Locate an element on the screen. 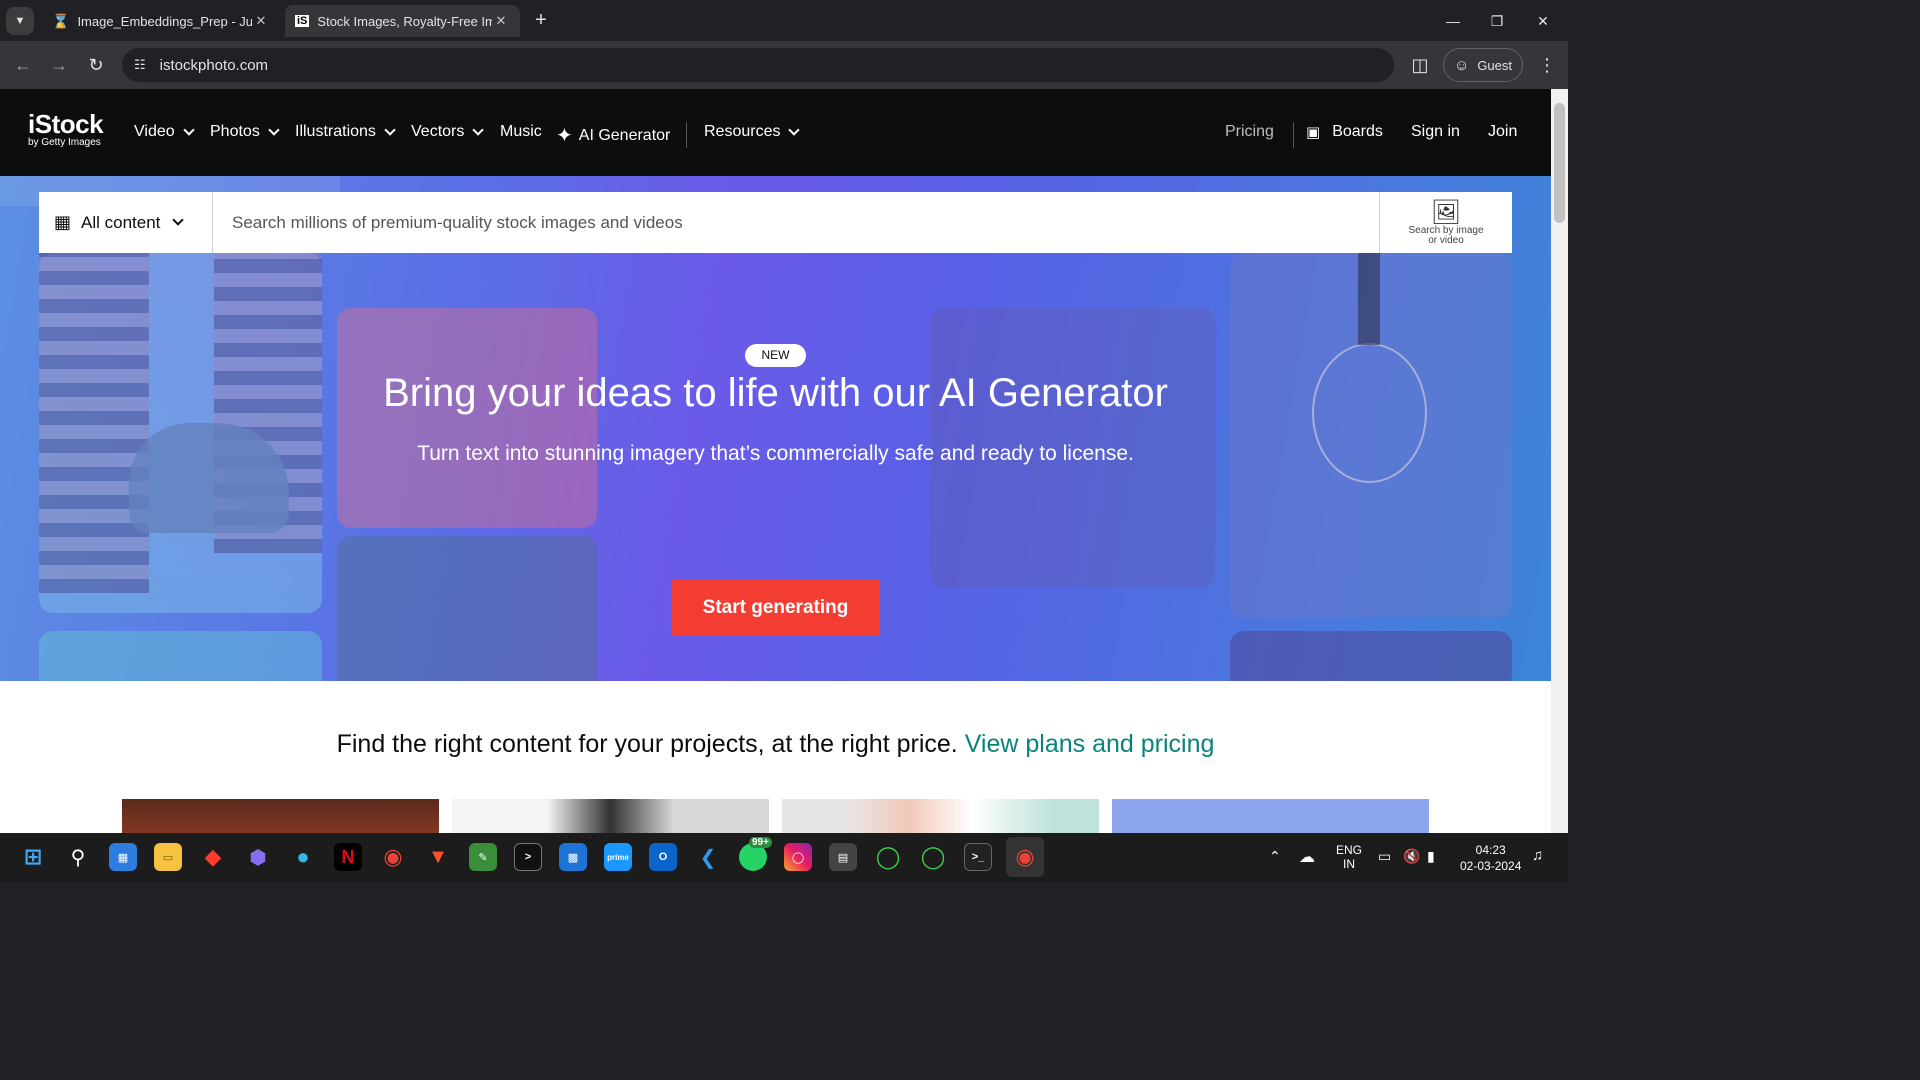 This screenshot has height=1080, width=1920. image-upload-icon: 🖼 is located at coordinates (1446, 212).